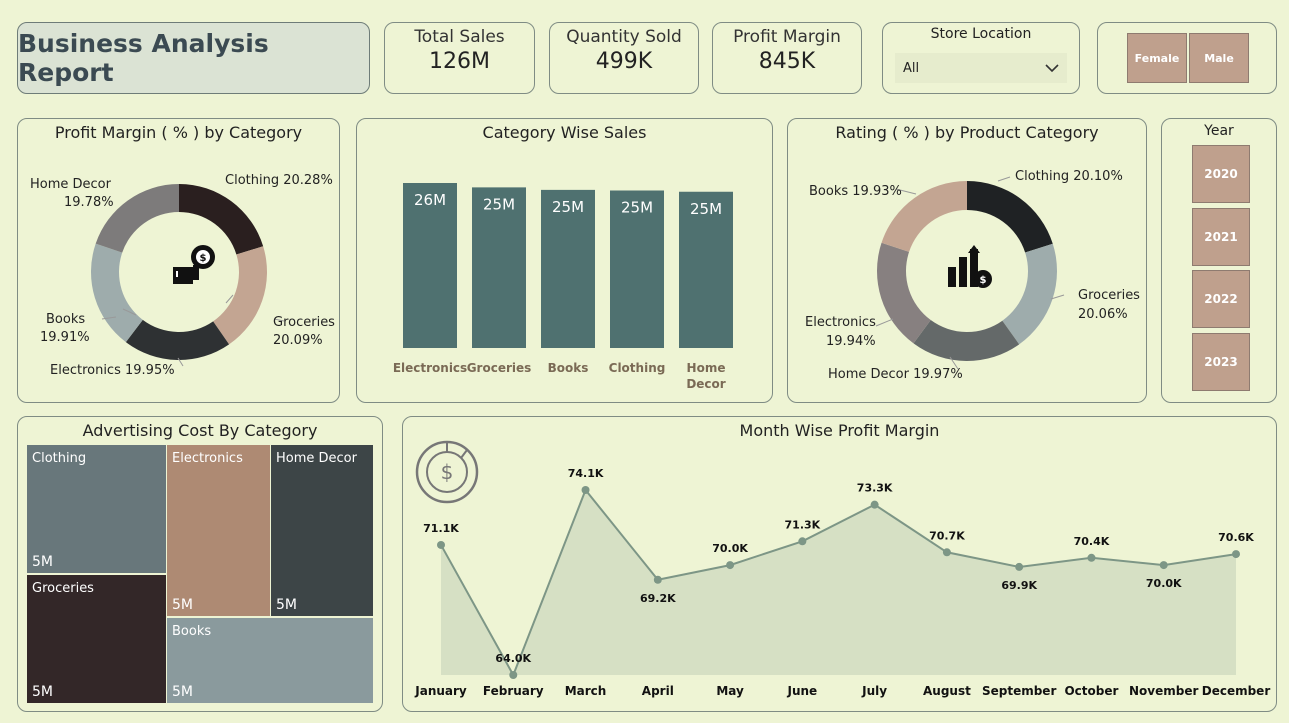 This screenshot has height=723, width=1289. I want to click on slice-label-clothing: Clothing 20.28%, so click(279, 180).